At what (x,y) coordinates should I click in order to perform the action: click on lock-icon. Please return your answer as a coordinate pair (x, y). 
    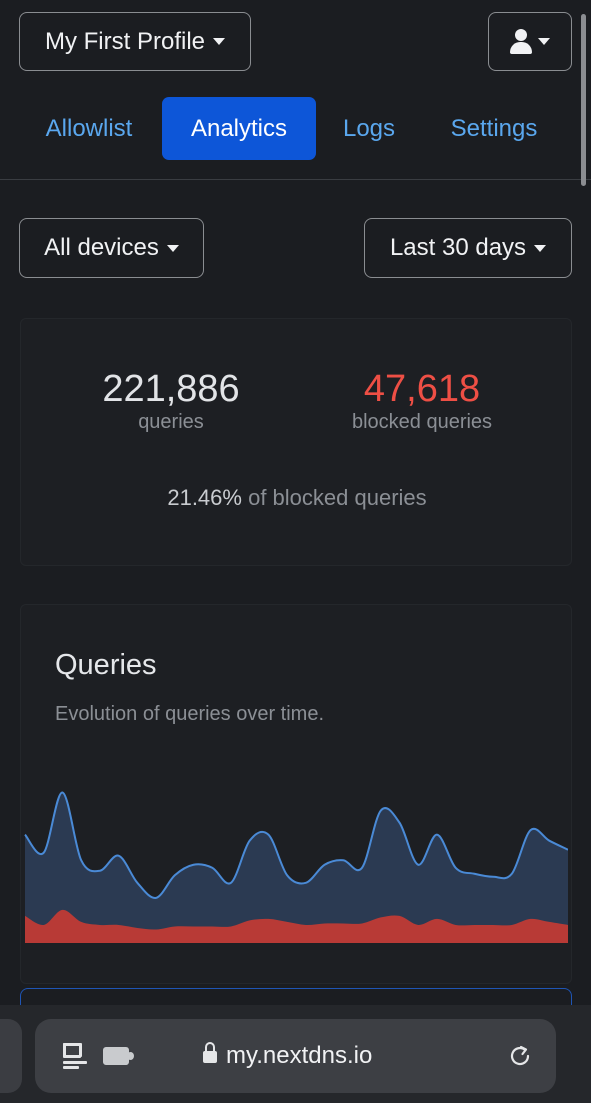
    Looking at the image, I should click on (210, 1053).